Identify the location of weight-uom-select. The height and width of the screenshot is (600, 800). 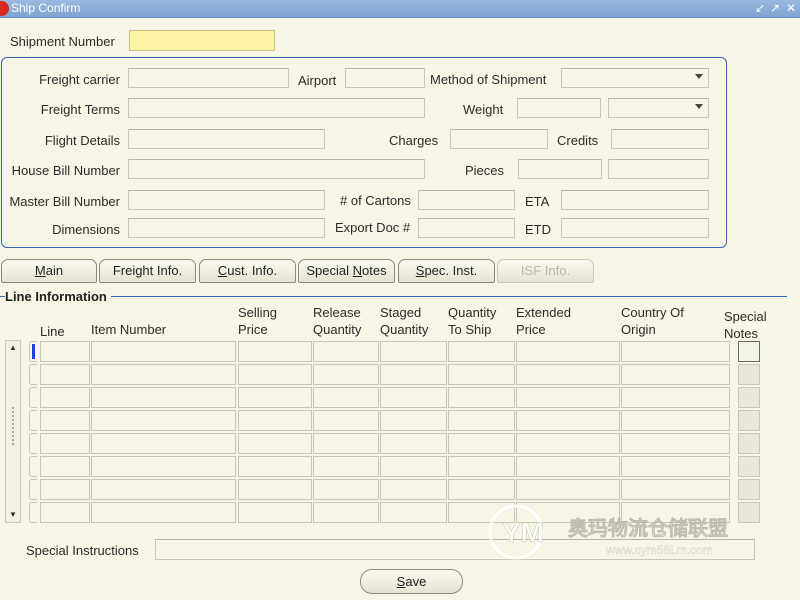
(658, 108).